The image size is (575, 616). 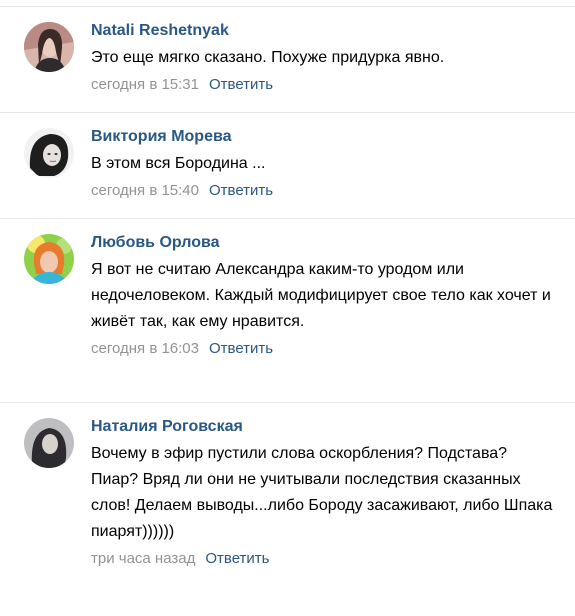 What do you see at coordinates (323, 349) in the screenshot?
I see `comment-meta: сегодня в 16:03 Ответить` at bounding box center [323, 349].